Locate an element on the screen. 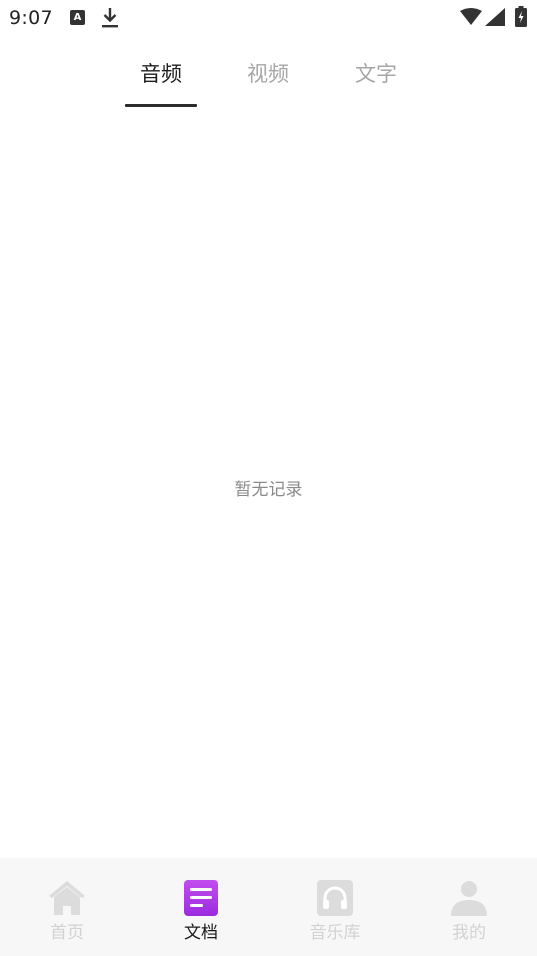 The image size is (537, 956). tab-audio: 音频 is located at coordinates (161, 78).